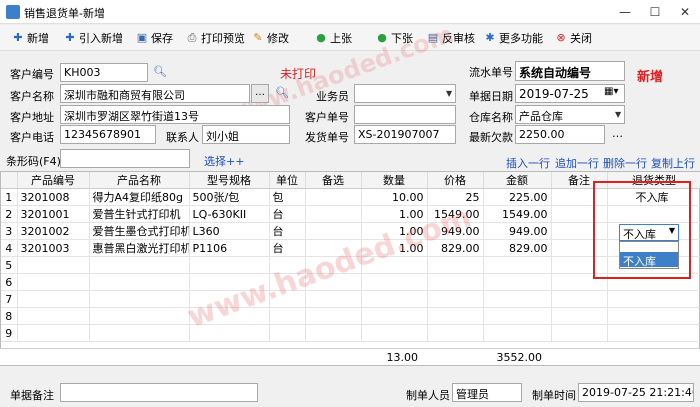 The height and width of the screenshot is (407, 700). I want to click on select-more-link: 选择++, so click(224, 161).